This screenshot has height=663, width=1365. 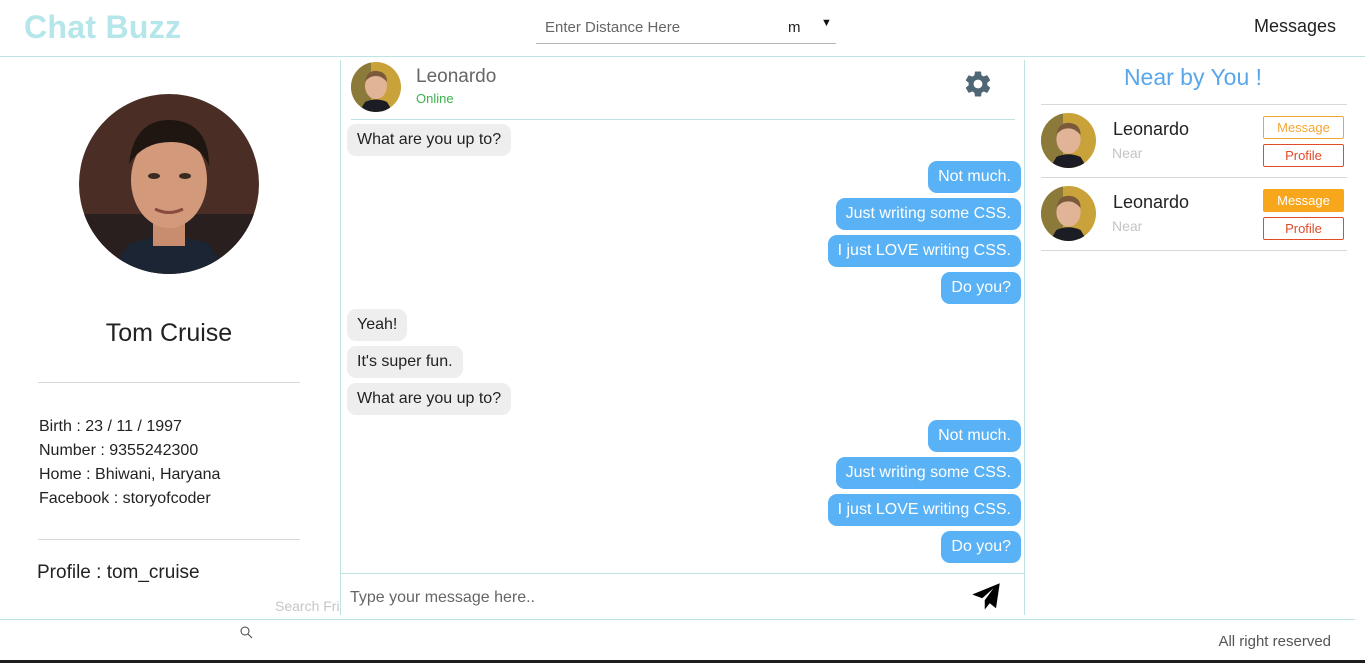 What do you see at coordinates (307, 606) in the screenshot?
I see `search-input: Search Fri` at bounding box center [307, 606].